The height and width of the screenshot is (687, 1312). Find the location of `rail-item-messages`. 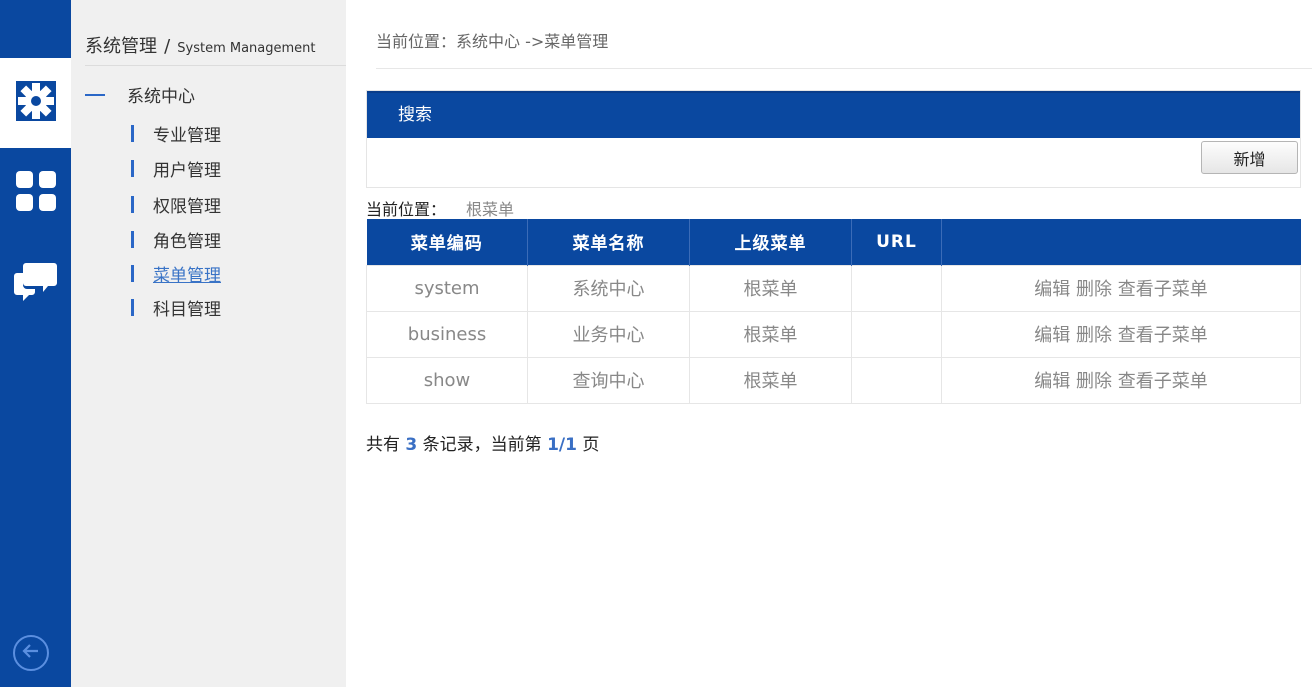

rail-item-messages is located at coordinates (35, 283).